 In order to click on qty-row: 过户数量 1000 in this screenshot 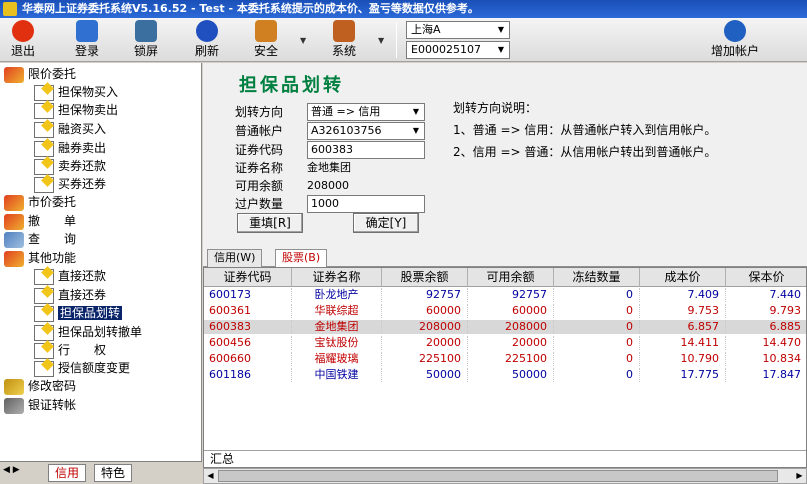, I will do `click(335, 204)`.